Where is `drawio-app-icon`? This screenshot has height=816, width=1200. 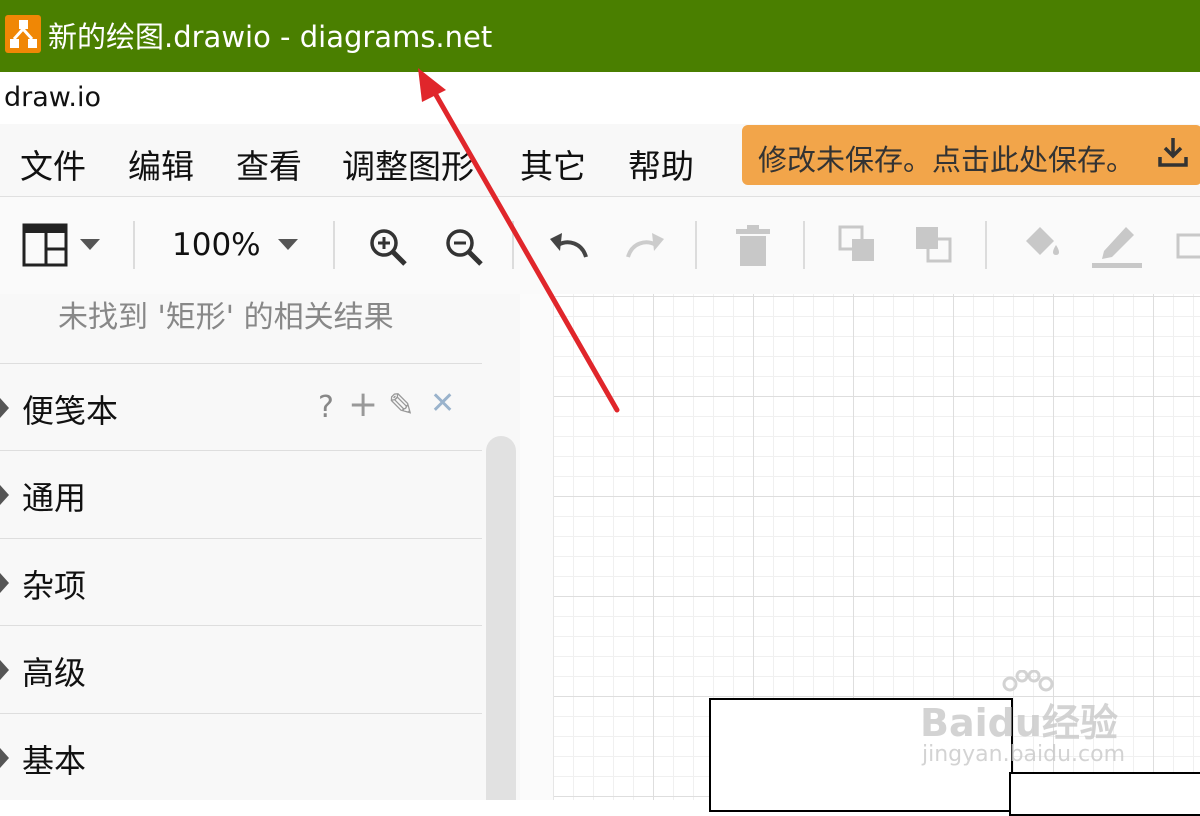 drawio-app-icon is located at coordinates (23, 34).